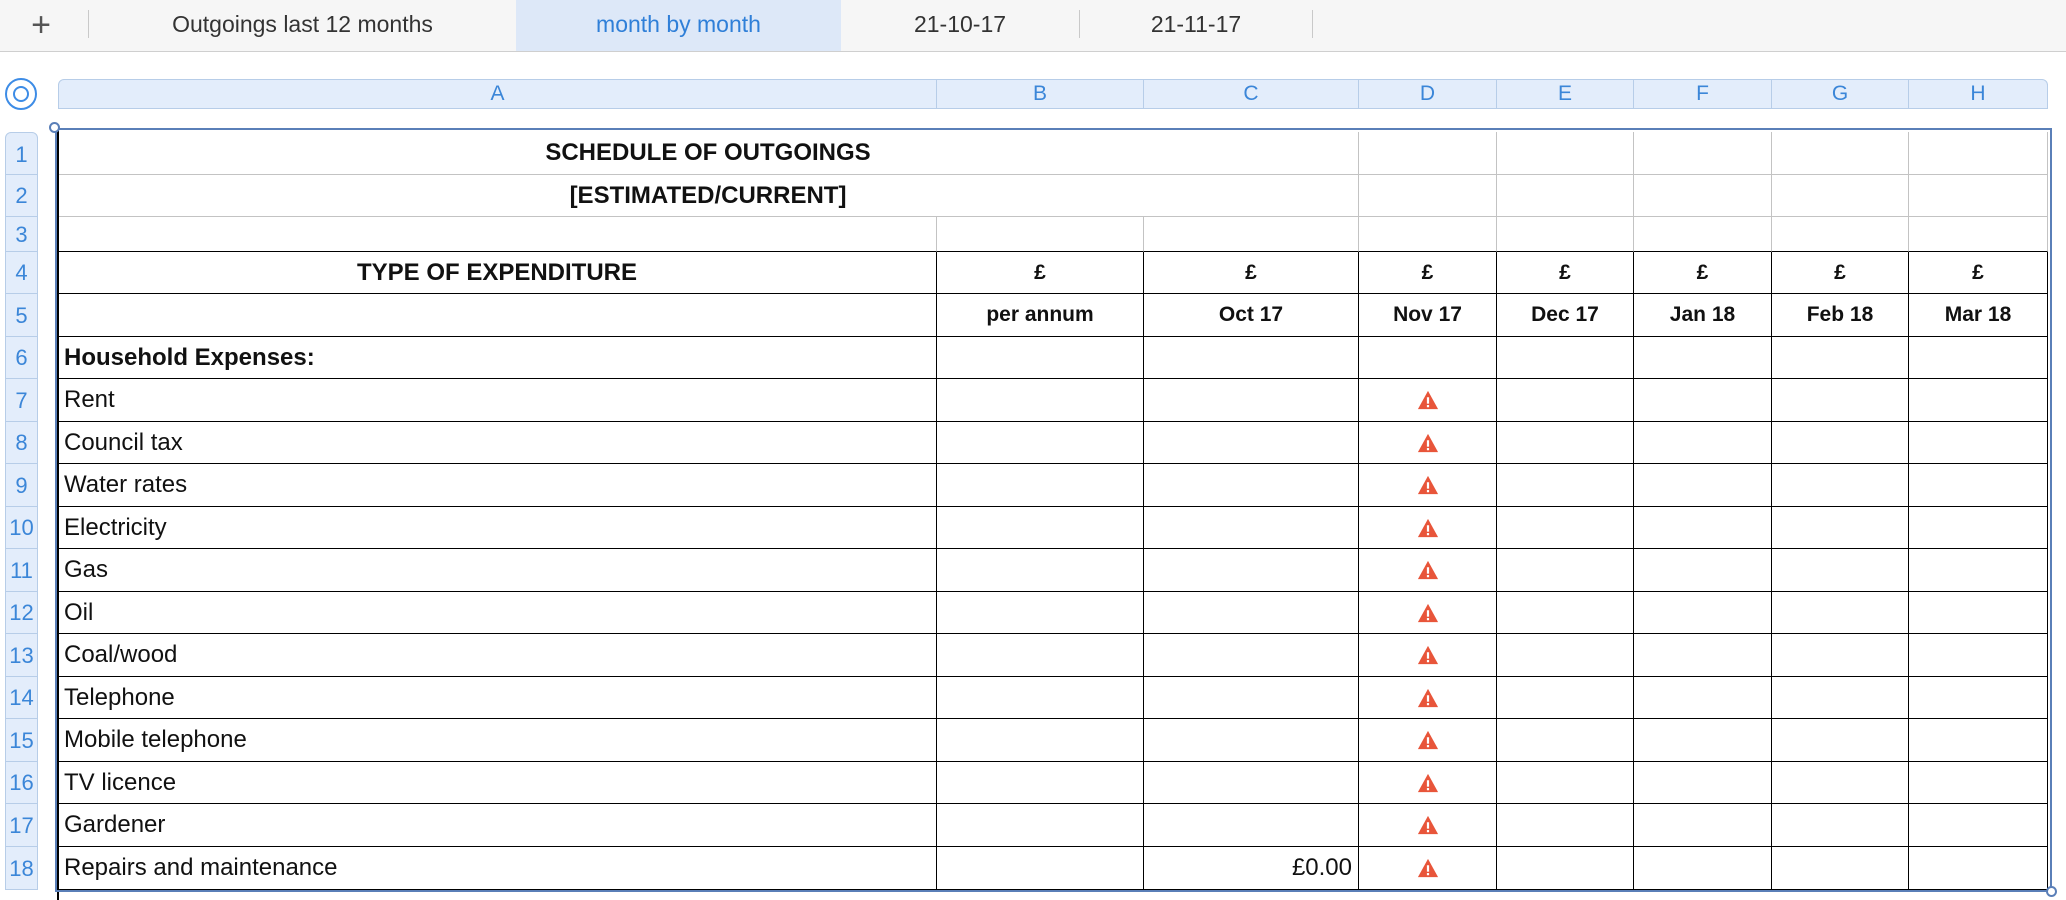 Image resolution: width=2066 pixels, height=900 pixels. I want to click on row-header-4: 4, so click(21, 273).